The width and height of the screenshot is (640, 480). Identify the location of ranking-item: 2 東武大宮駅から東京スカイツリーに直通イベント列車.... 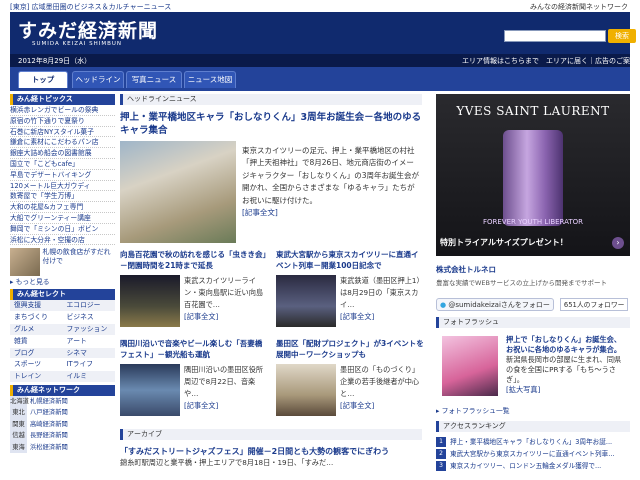
(533, 454).